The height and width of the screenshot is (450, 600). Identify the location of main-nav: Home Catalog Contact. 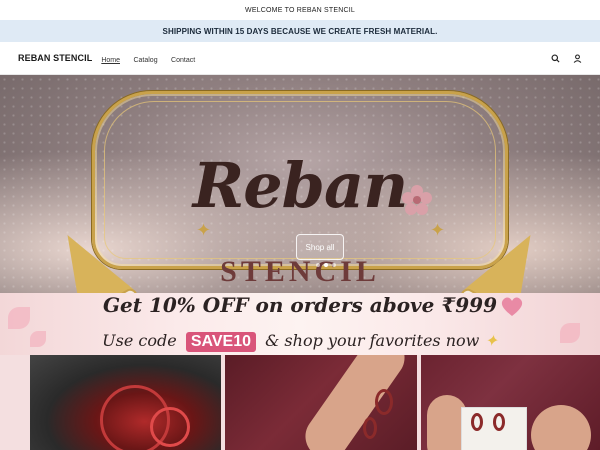
(152, 58).